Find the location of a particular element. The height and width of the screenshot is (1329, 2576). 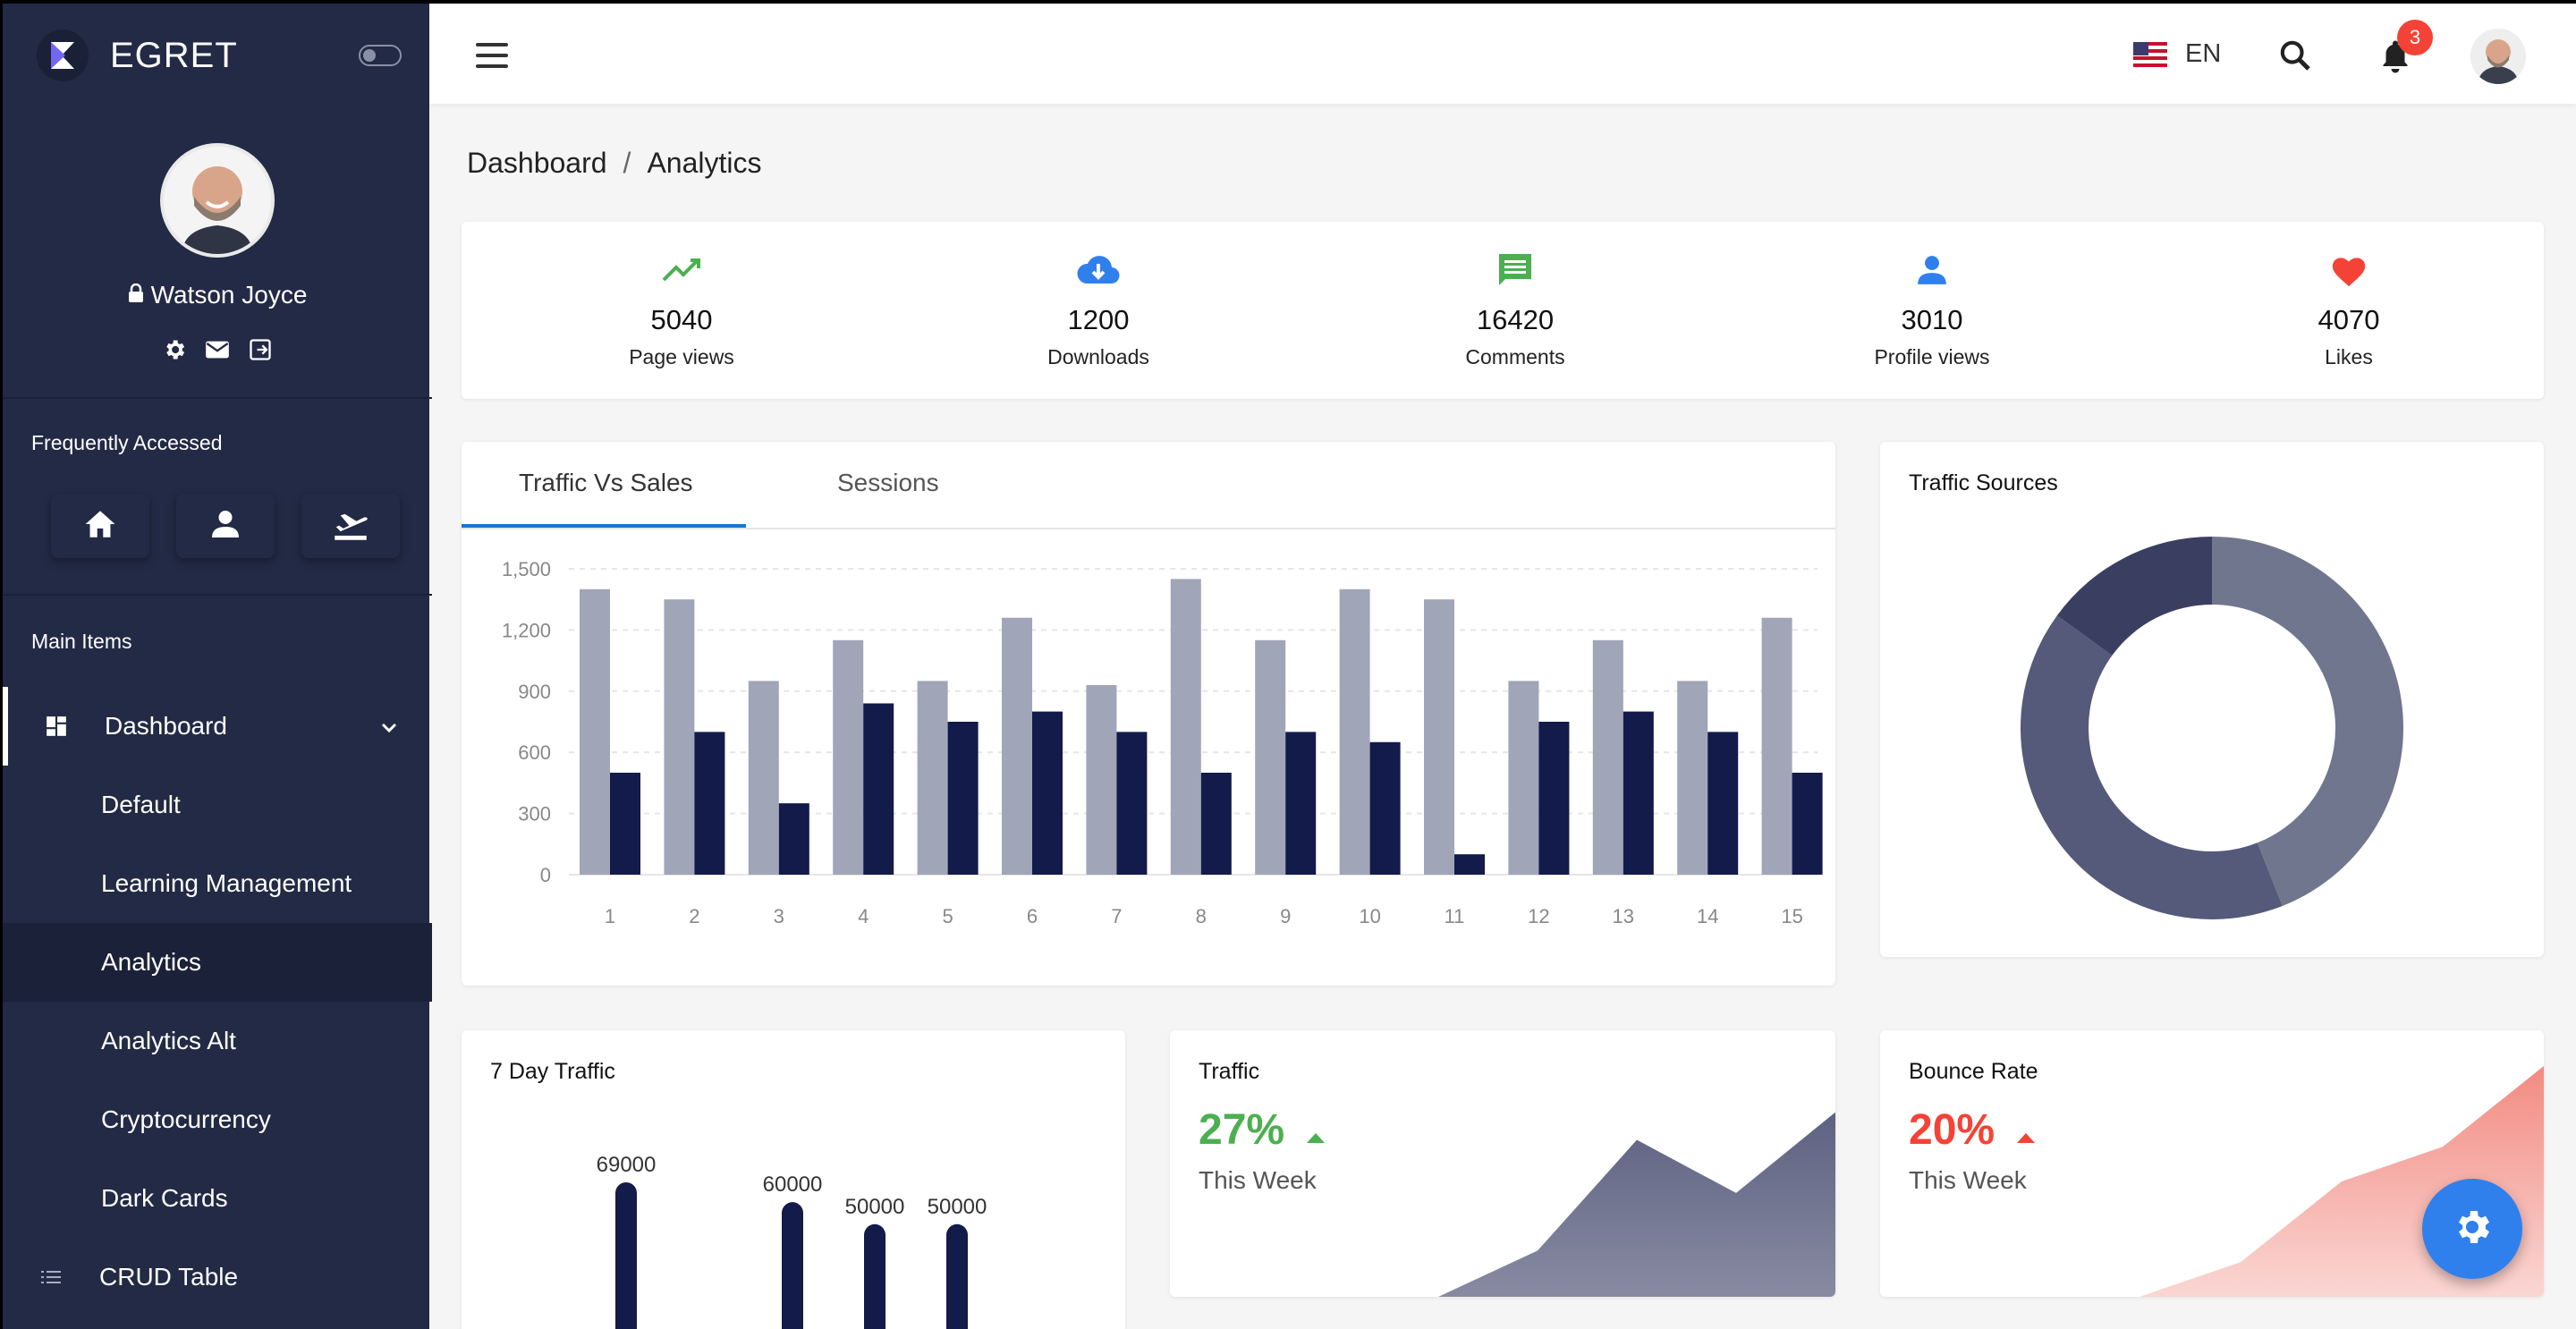

sidebar-item-analytics-alt: Analytics Alt is located at coordinates (217, 1041).